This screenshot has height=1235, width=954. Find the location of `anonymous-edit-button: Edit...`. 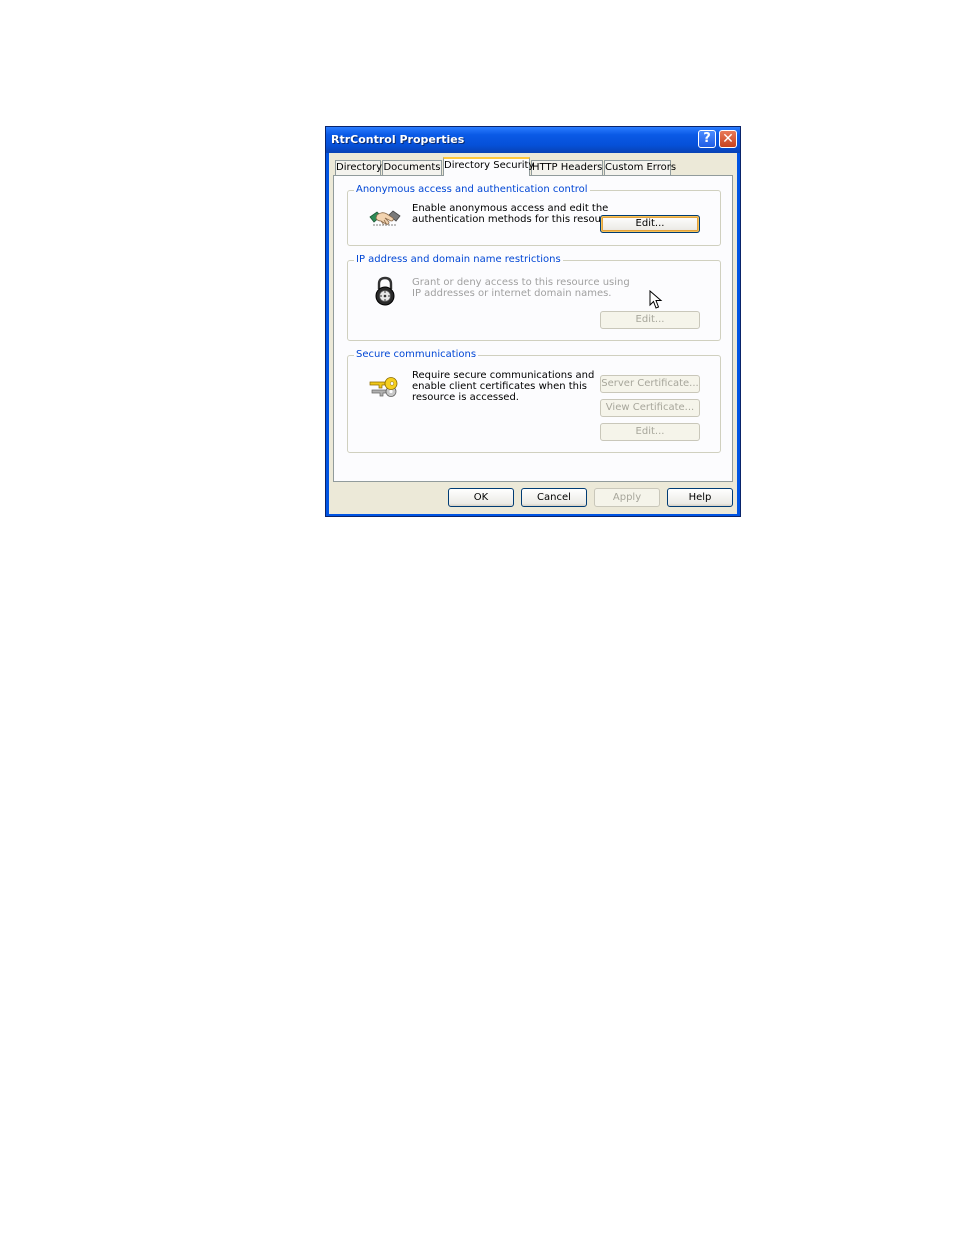

anonymous-edit-button: Edit... is located at coordinates (650, 224).